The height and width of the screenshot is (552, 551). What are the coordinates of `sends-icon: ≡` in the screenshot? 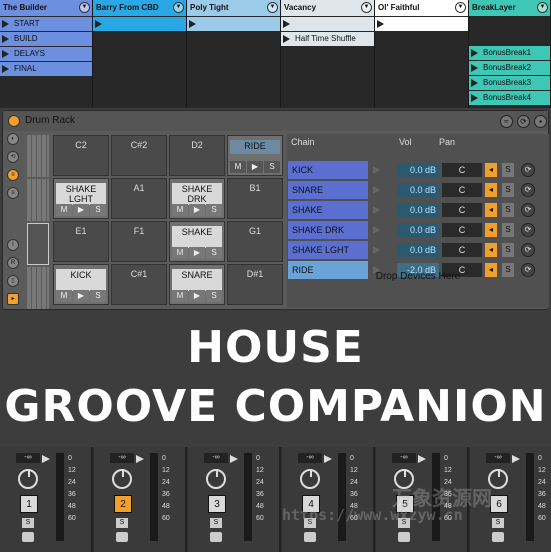 It's located at (13, 193).